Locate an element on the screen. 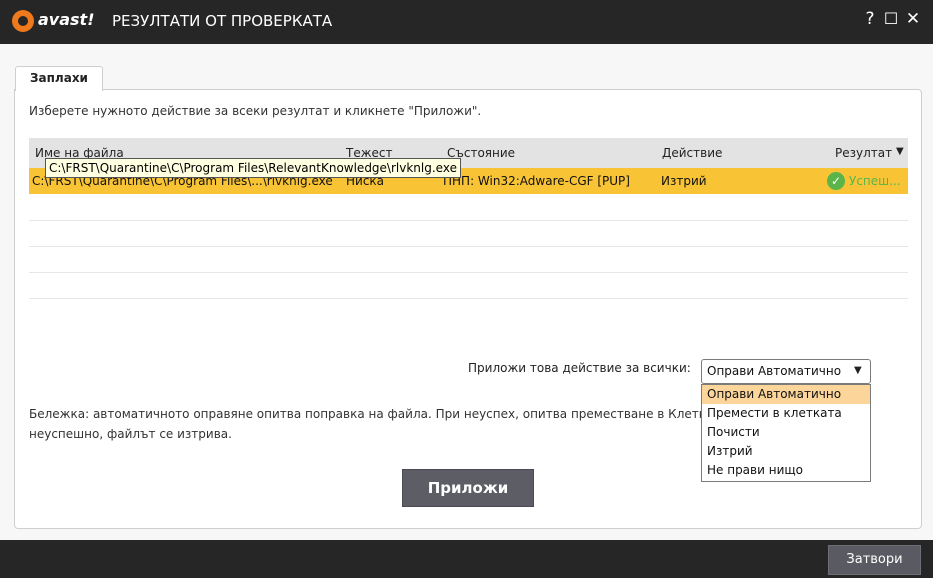  row-status: ПНП: Win32:Adware-CGF [PUP] is located at coordinates (536, 181).